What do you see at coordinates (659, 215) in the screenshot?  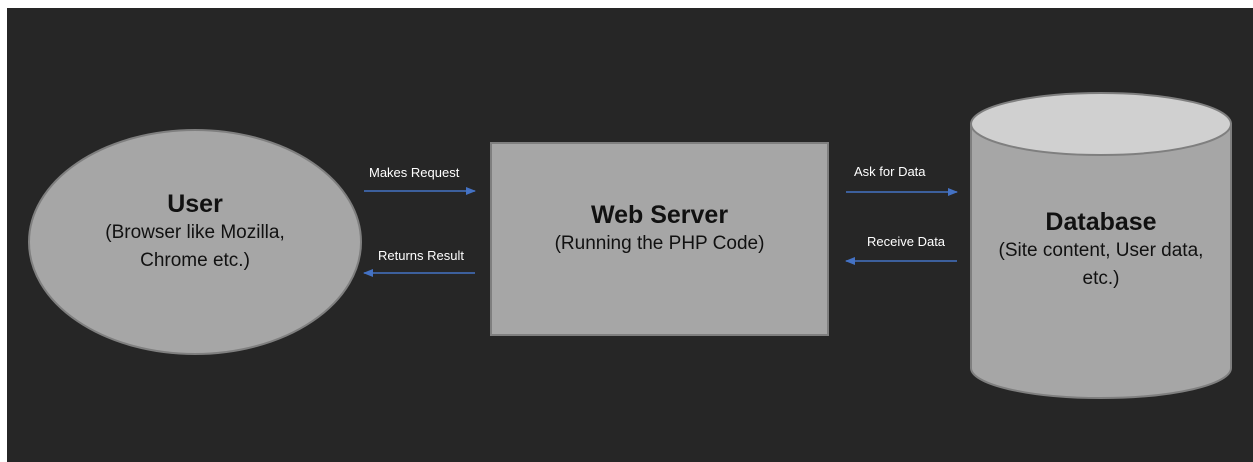 I see `web-server-title: Web Server` at bounding box center [659, 215].